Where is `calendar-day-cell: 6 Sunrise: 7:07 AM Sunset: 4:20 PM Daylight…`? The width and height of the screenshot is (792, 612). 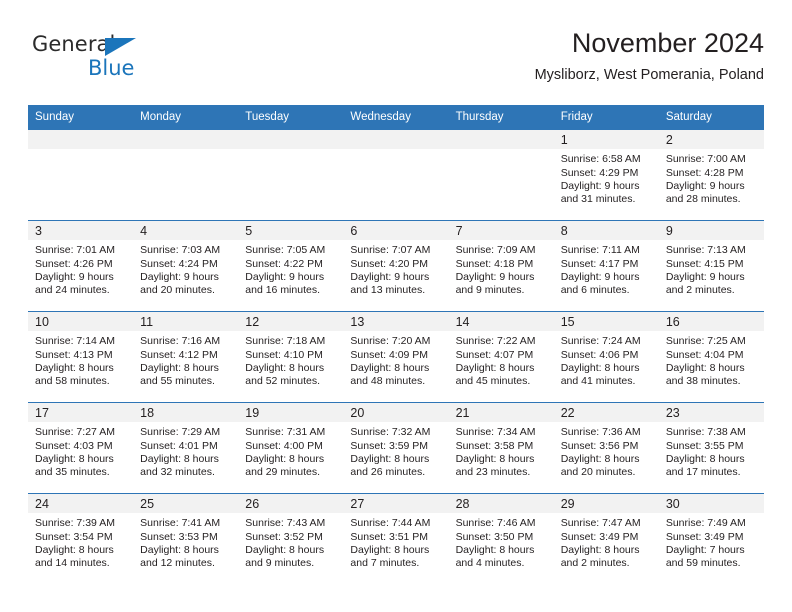 calendar-day-cell: 6 Sunrise: 7:07 AM Sunset: 4:20 PM Daylight… is located at coordinates (396, 266).